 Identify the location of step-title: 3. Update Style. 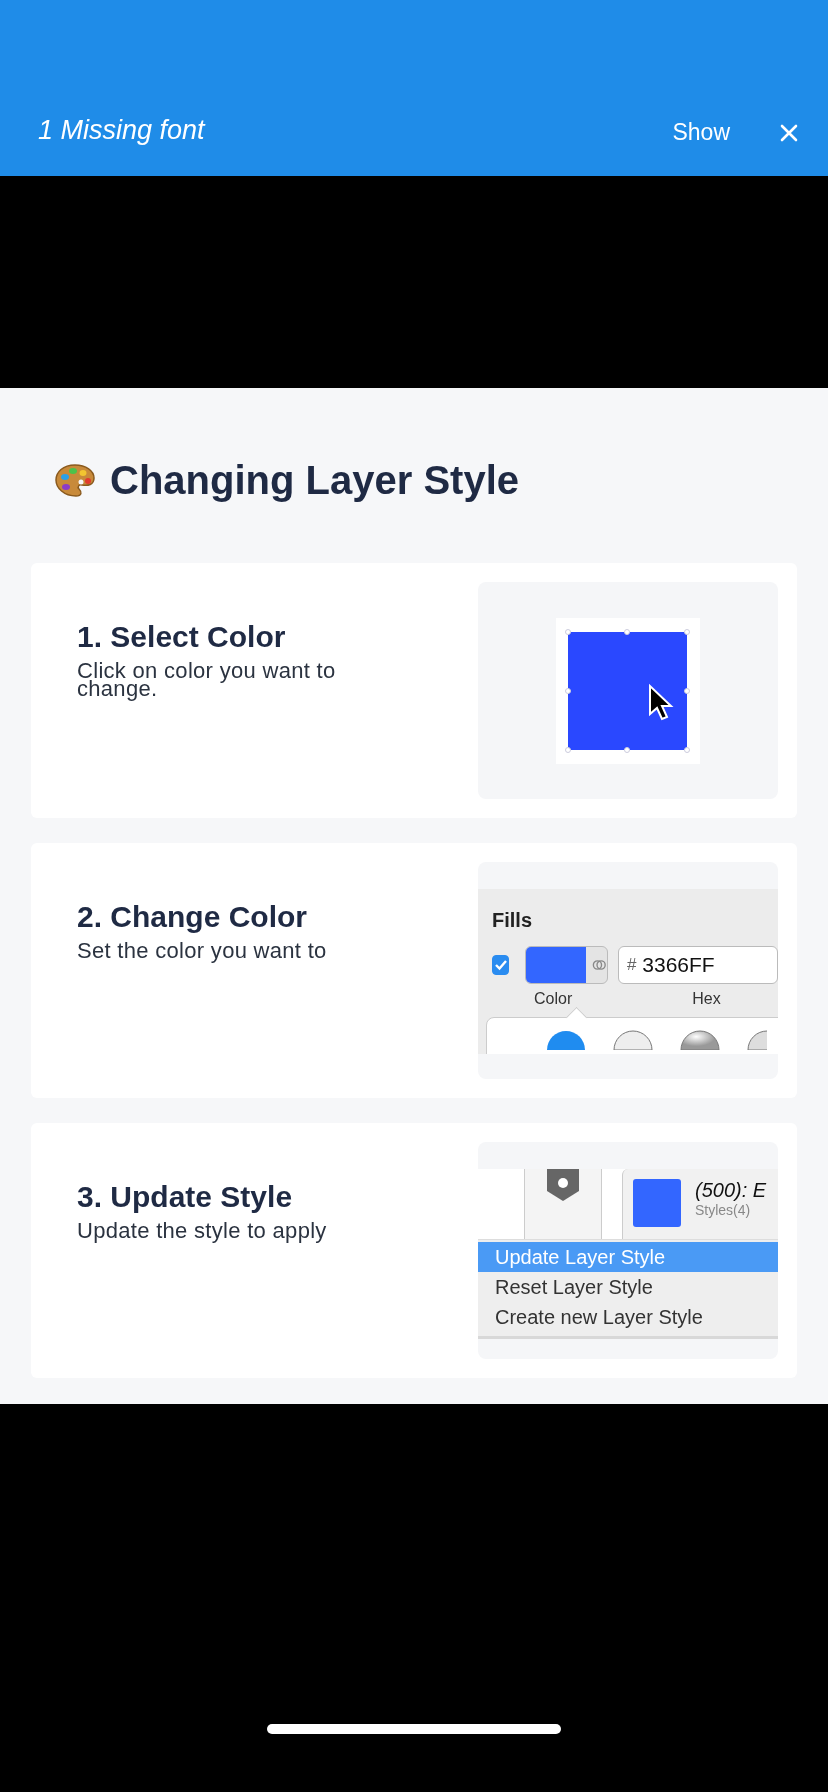
(185, 1197).